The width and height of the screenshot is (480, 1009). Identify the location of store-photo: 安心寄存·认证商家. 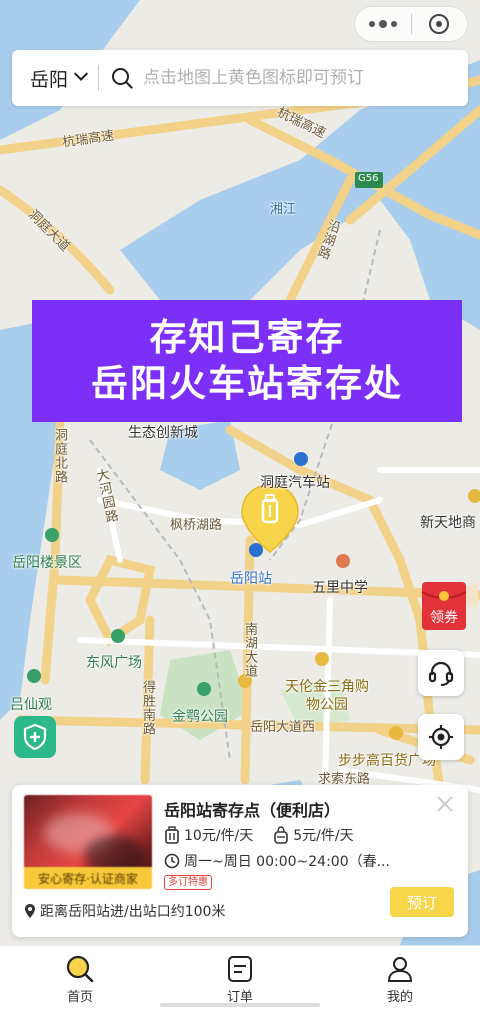
(88, 842).